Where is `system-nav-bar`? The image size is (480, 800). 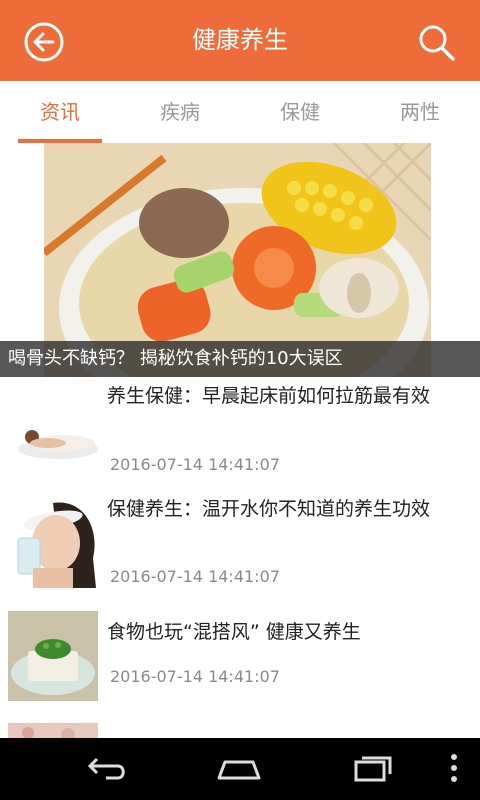 system-nav-bar is located at coordinates (240, 769).